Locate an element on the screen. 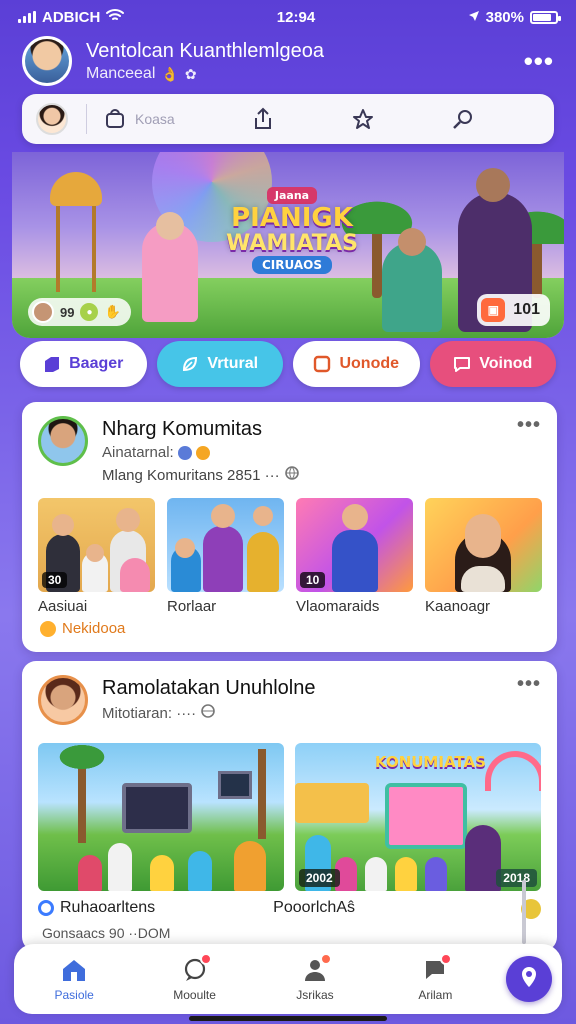  people-icon is located at coordinates (316, 968).